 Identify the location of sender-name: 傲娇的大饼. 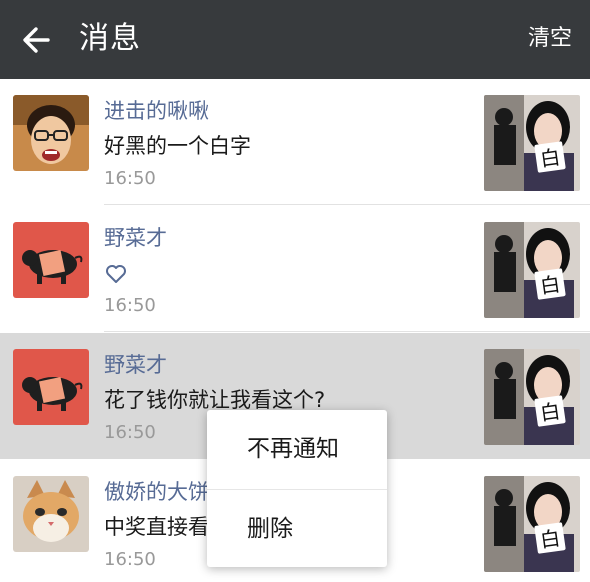
(156, 492).